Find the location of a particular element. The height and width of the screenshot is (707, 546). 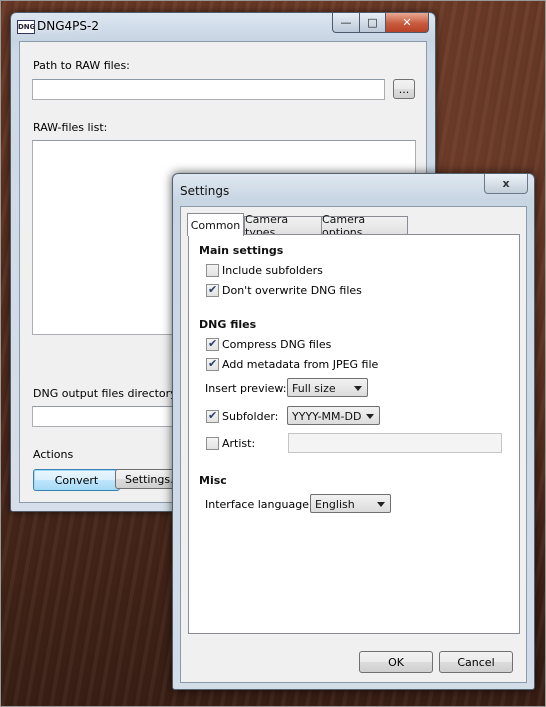

subfolder-value: YYYY-MM-DD is located at coordinates (327, 416).